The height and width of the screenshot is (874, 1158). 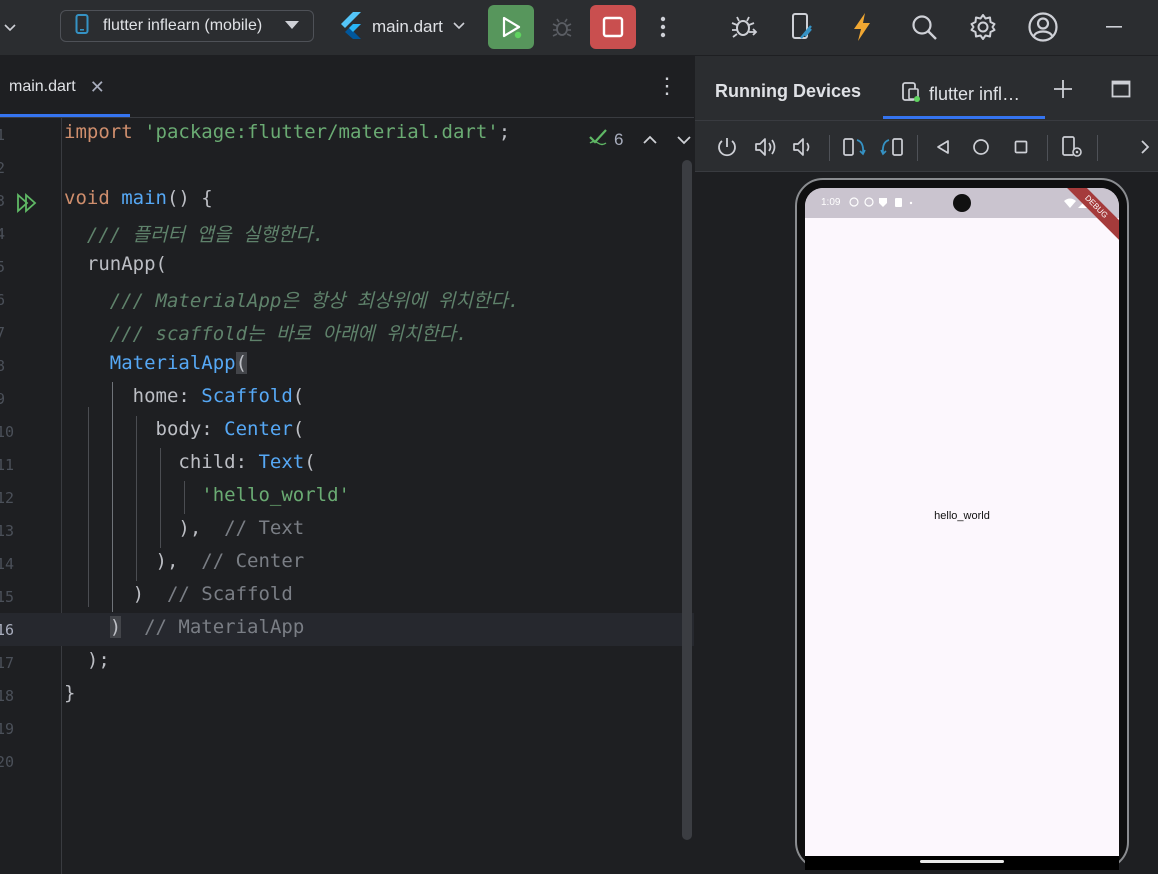 I want to click on status-notification-icons, so click(x=884, y=203).